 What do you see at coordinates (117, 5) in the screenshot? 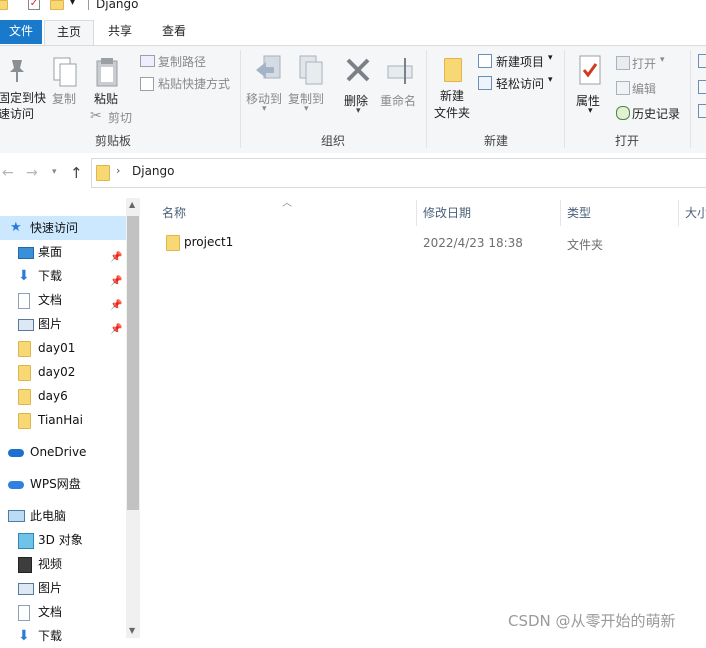
I see `window-title: Django` at bounding box center [117, 5].